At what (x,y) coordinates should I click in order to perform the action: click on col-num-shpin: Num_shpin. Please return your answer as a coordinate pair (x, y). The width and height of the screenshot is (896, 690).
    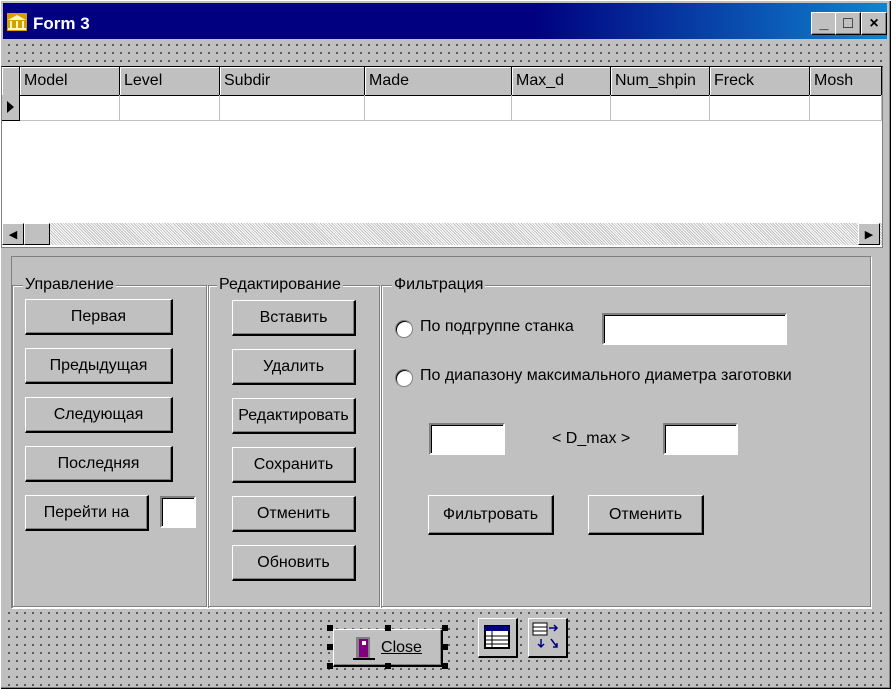
    Looking at the image, I should click on (660, 81).